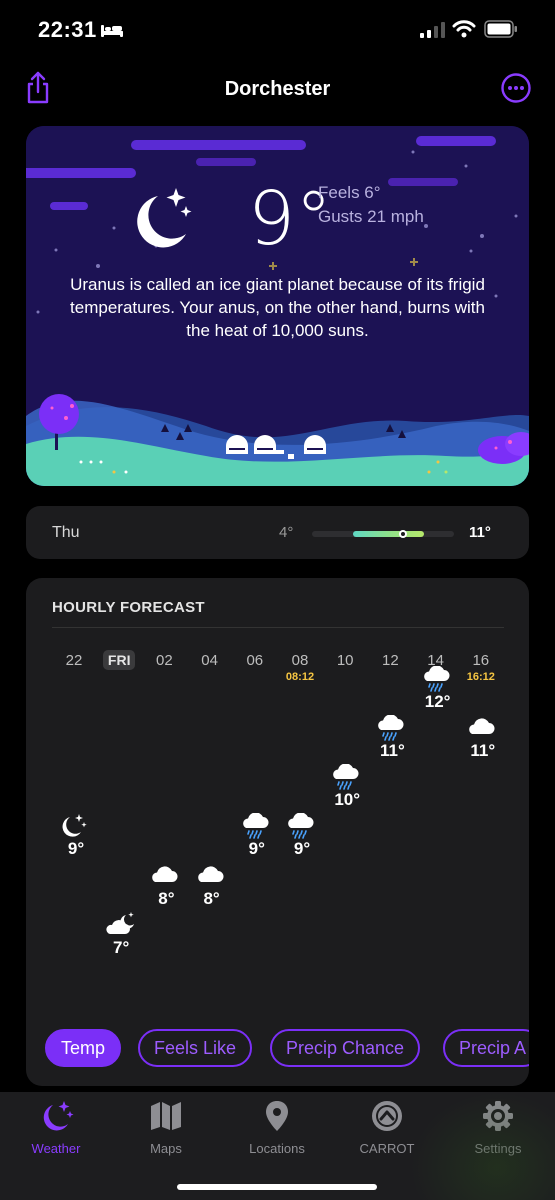 The width and height of the screenshot is (555, 1200). I want to click on status-time: 22:31, so click(67, 29).